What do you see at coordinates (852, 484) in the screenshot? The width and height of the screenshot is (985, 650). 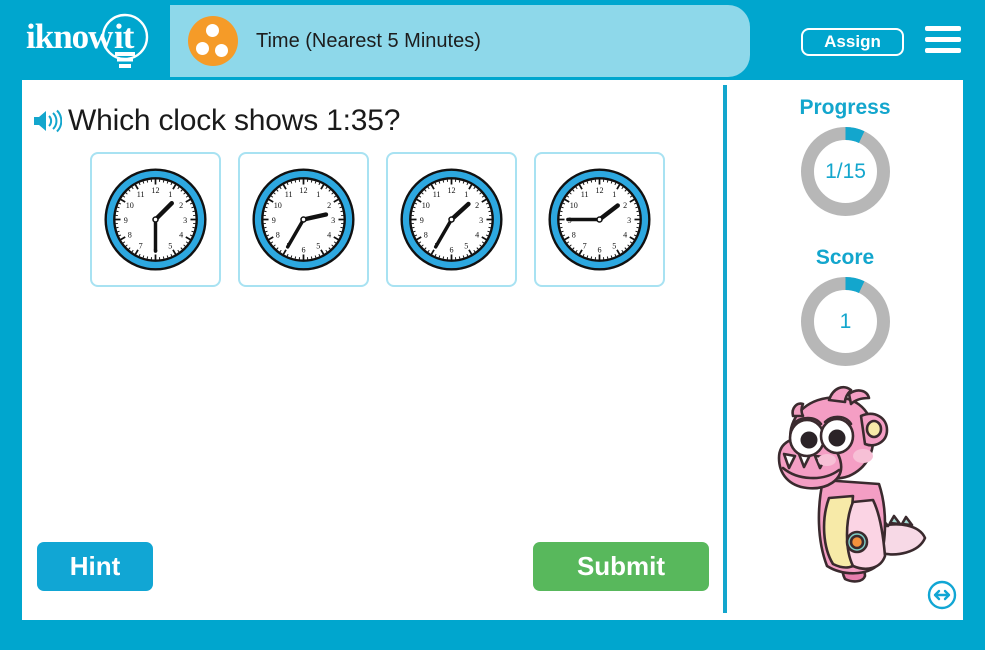 I see `mascot-graphic` at bounding box center [852, 484].